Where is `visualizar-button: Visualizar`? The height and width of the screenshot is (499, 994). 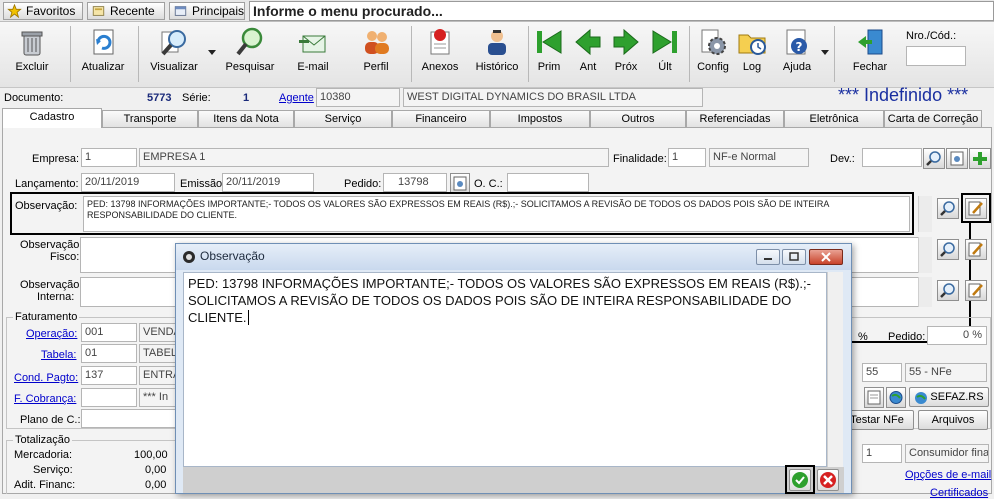
visualizar-button: Visualizar is located at coordinates (174, 55).